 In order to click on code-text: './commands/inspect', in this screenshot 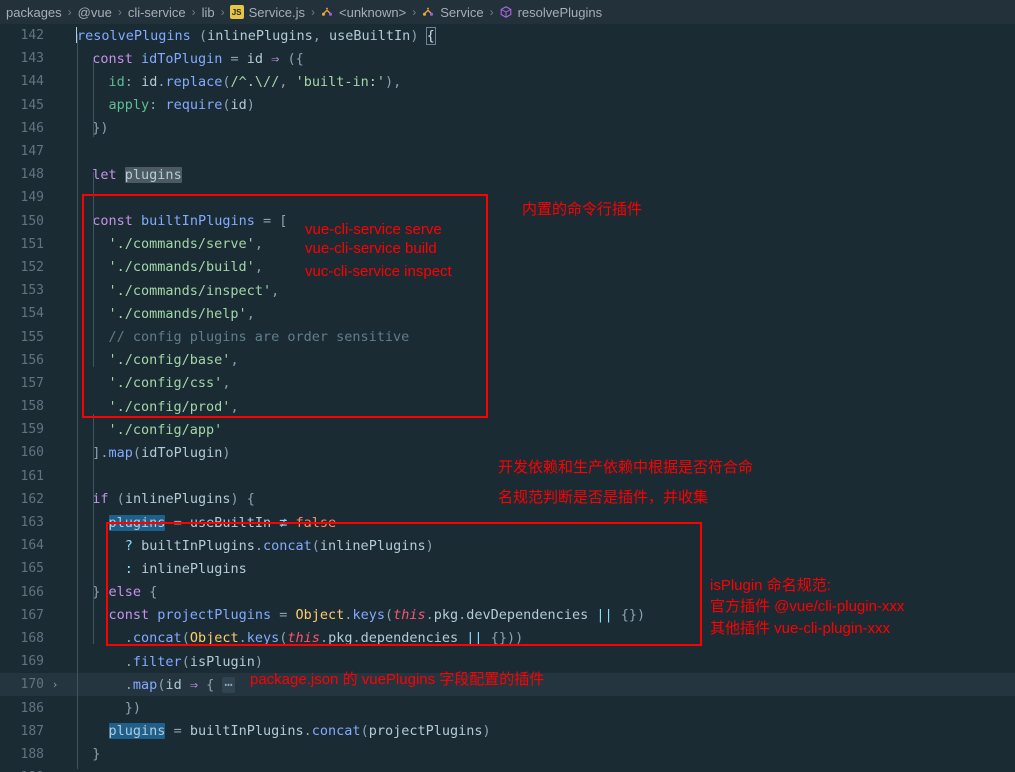, I will do `click(194, 290)`.